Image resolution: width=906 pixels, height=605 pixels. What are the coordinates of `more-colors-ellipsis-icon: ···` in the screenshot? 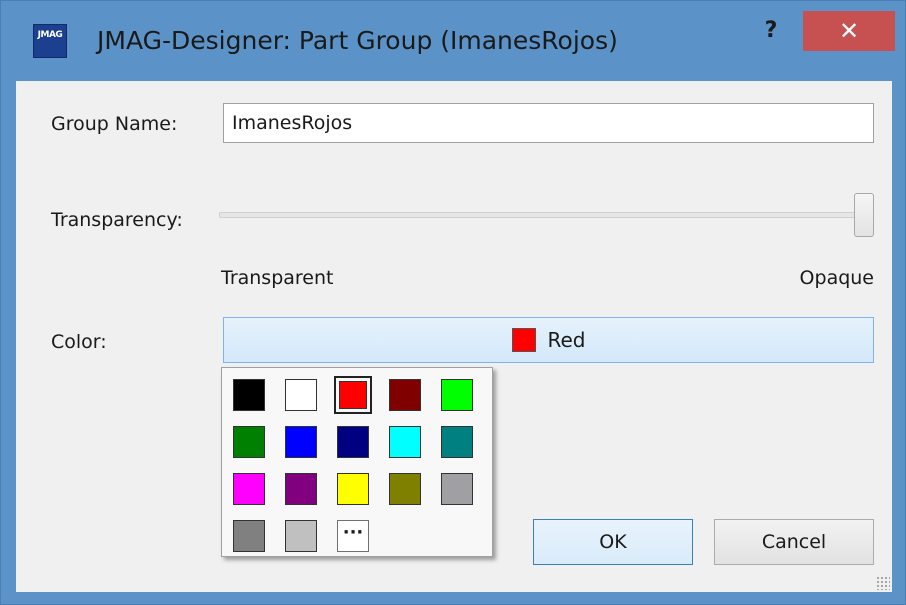 It's located at (353, 536).